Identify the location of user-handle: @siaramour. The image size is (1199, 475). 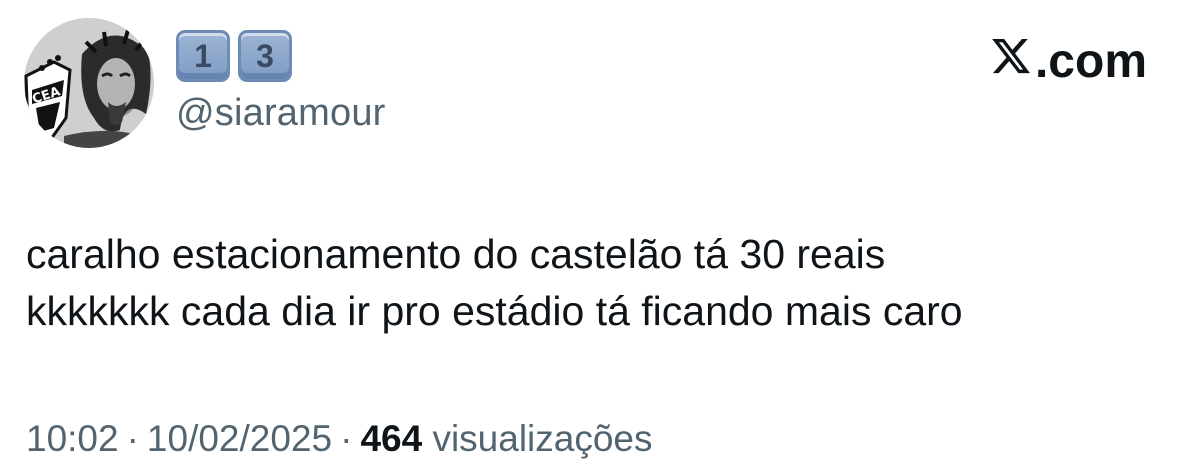
(281, 113).